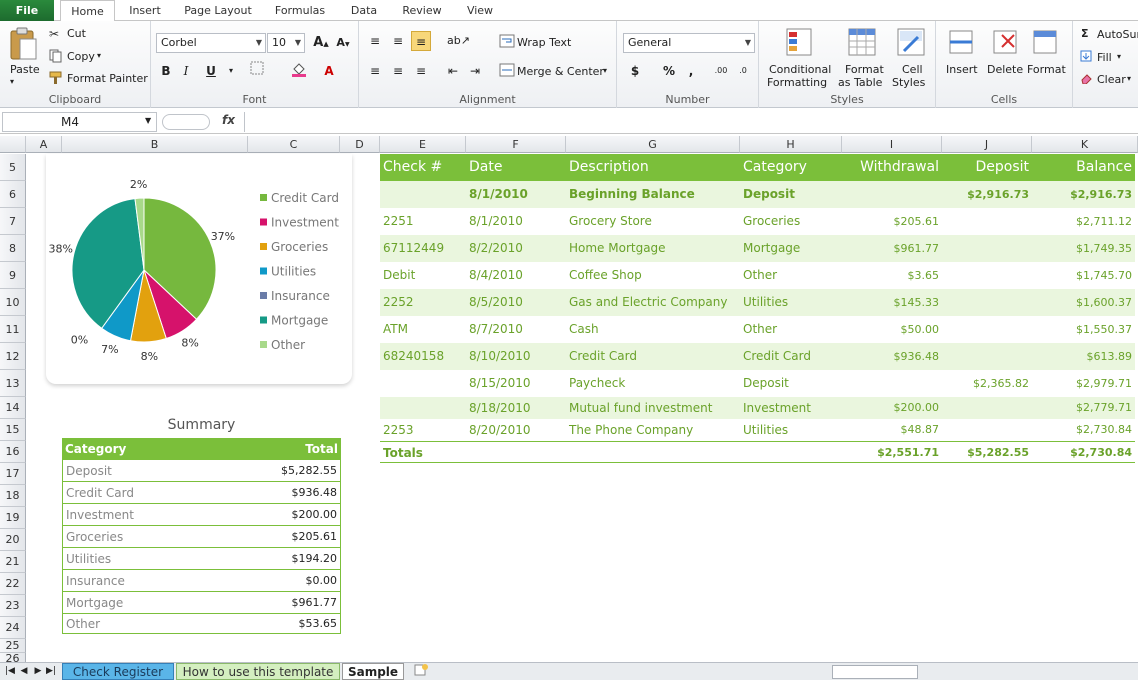 This screenshot has height=680, width=1138. What do you see at coordinates (862, 43) in the screenshot?
I see `format-as-table-icon` at bounding box center [862, 43].